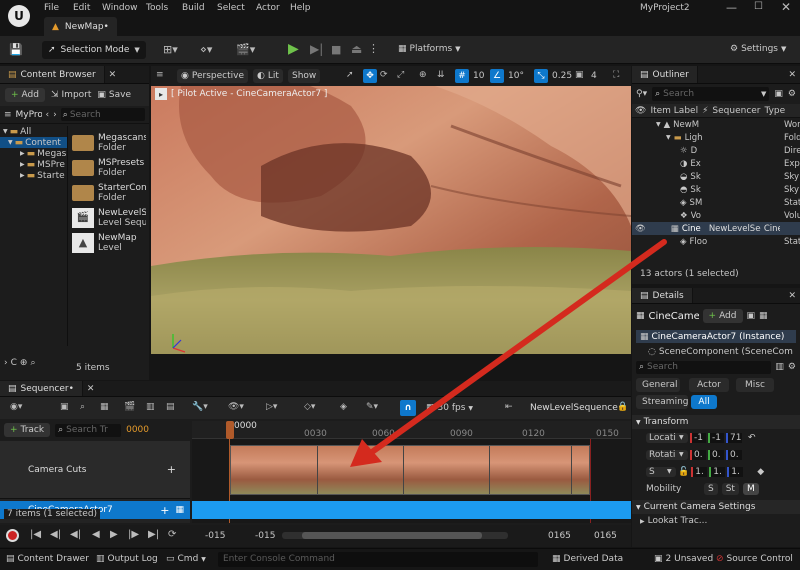 Image resolution: width=800 pixels, height=570 pixels. I want to click on camera-cuts-track: Camera Cuts +, so click(95, 470).